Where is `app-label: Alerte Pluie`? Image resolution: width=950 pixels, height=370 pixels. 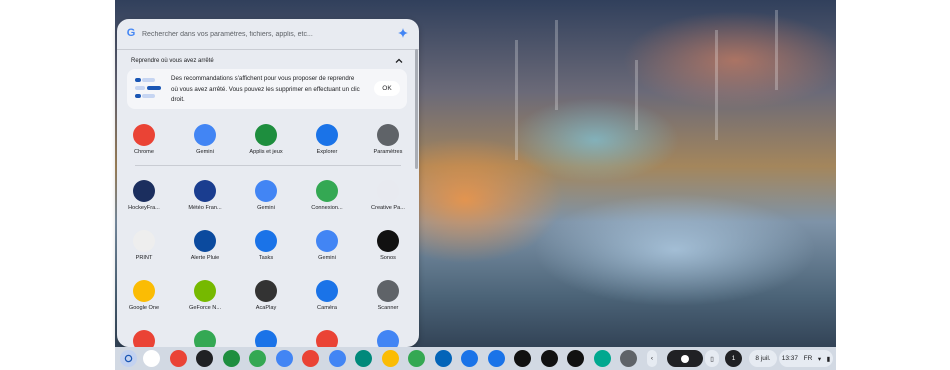
app-label: Alerte Pluie is located at coordinates (205, 258).